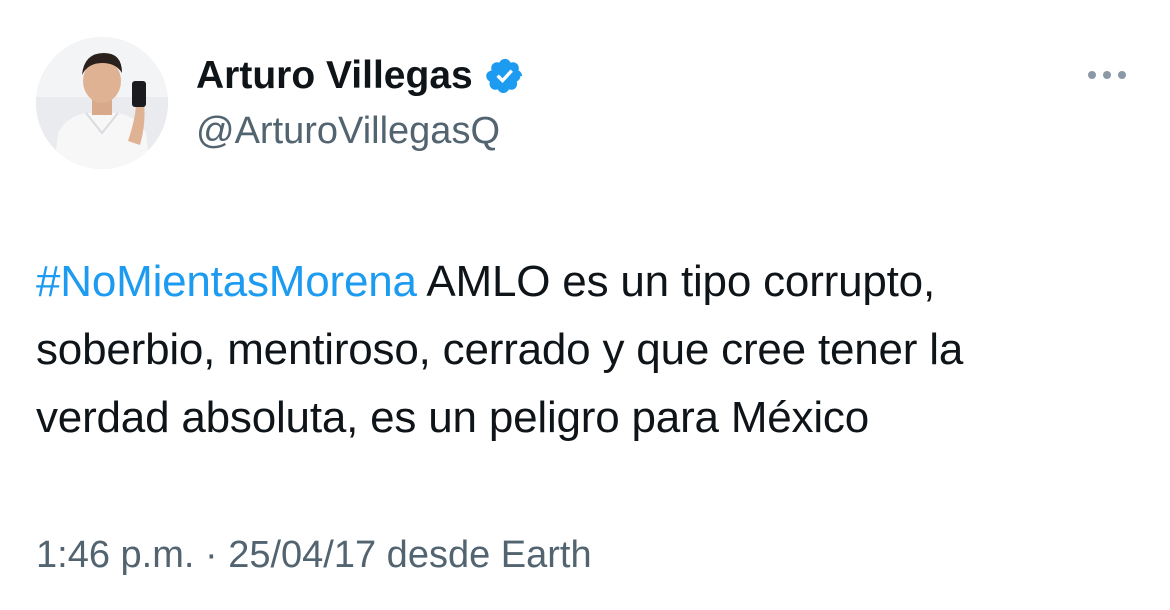 Image resolution: width=1170 pixels, height=610 pixels. I want to click on tweet-meta: 1:46 p.m. · 25/04/17 desde Earth, so click(314, 555).